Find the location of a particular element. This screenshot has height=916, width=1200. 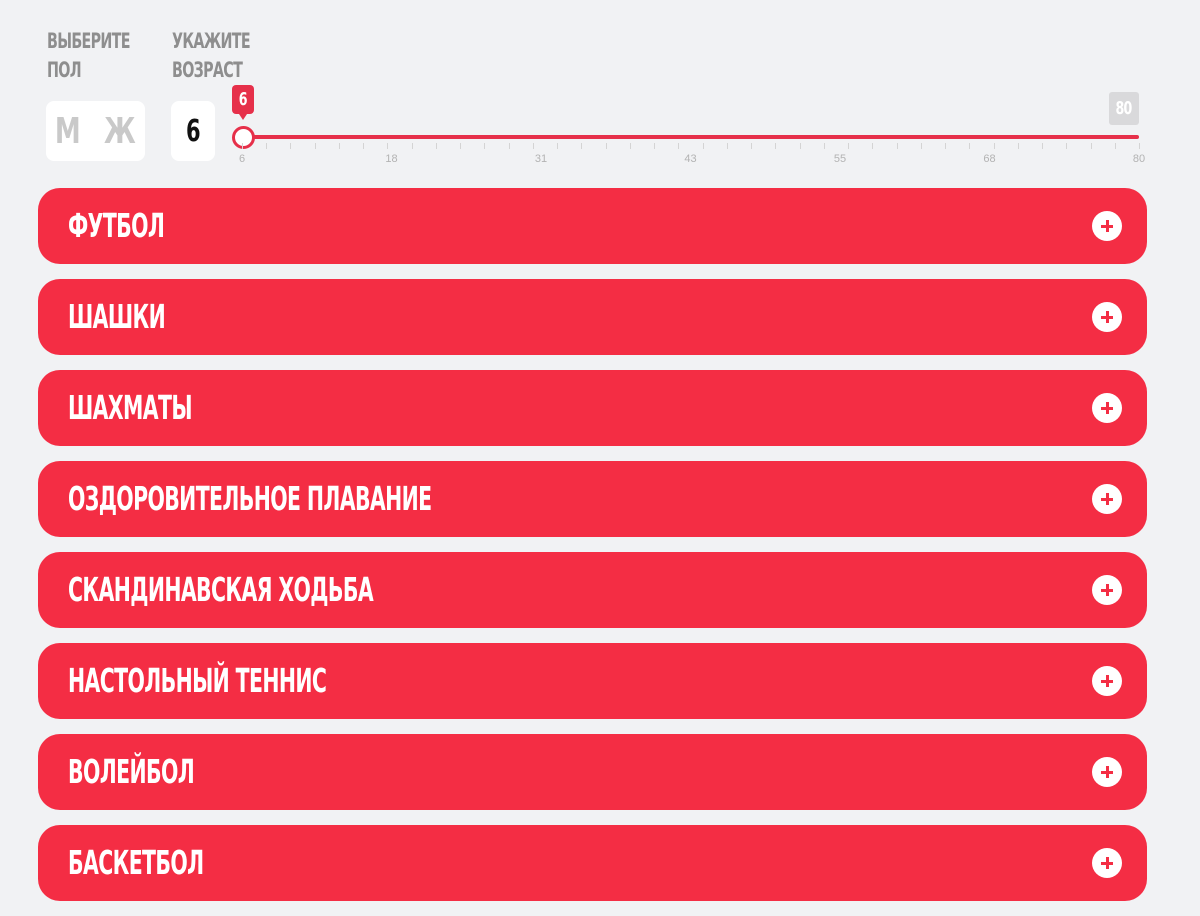

gender-selector: М Ж is located at coordinates (95, 131).